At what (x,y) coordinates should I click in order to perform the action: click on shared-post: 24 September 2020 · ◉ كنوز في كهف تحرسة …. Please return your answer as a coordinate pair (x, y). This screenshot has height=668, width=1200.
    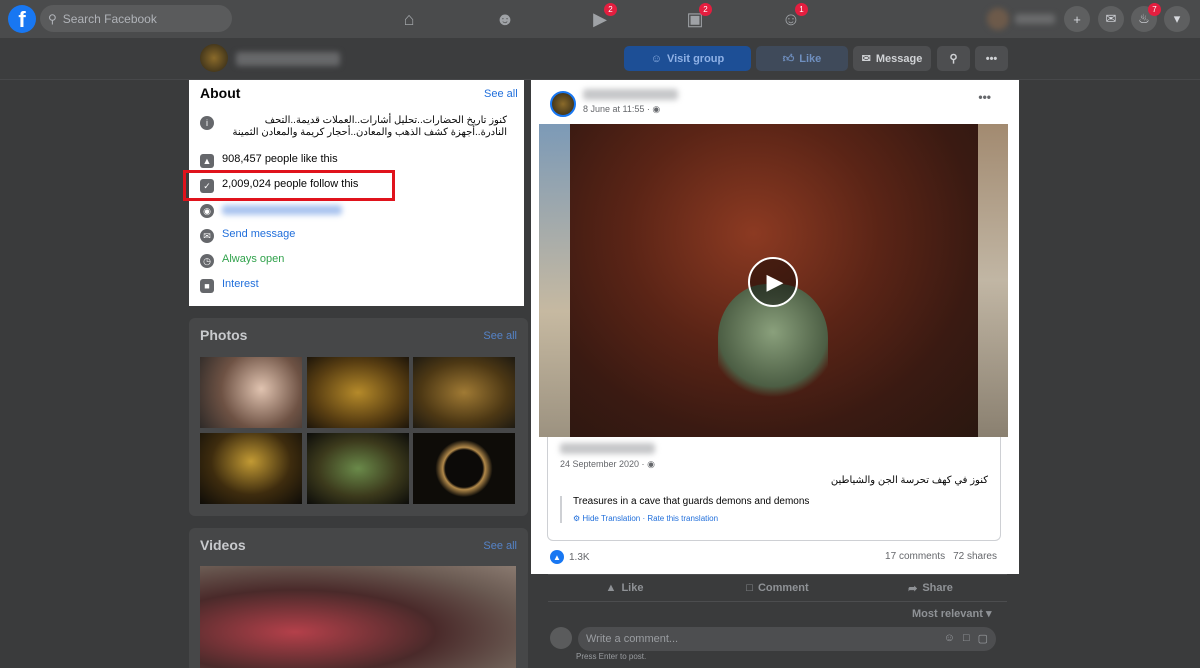
    Looking at the image, I should click on (774, 489).